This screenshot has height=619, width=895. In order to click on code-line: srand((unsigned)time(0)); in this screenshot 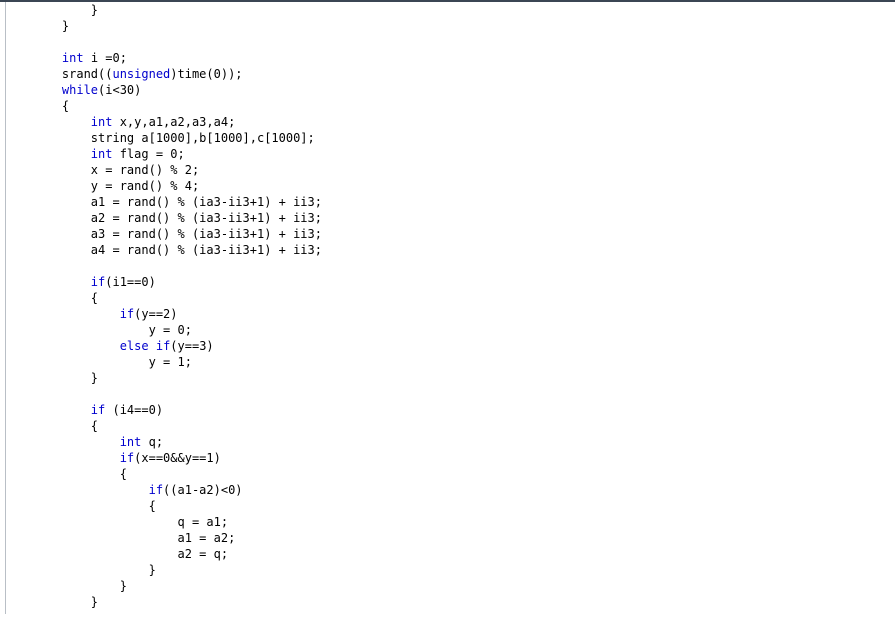, I will do `click(152, 74)`.